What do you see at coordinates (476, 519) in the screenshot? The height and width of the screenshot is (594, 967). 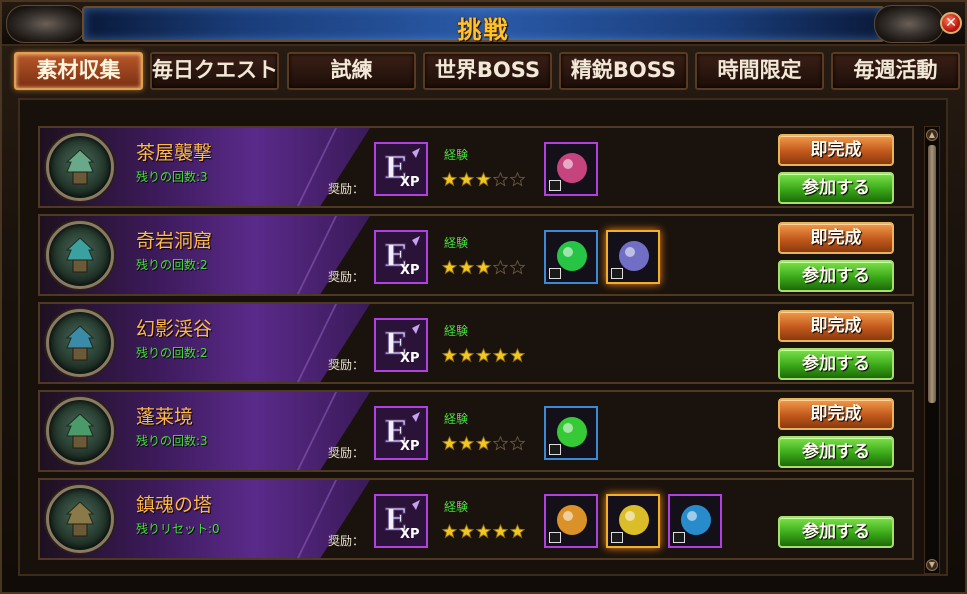 I see `dungeon-row: 鎮魂の塔 残りリセット:0 奨励： E XP 経験 参加する` at bounding box center [476, 519].